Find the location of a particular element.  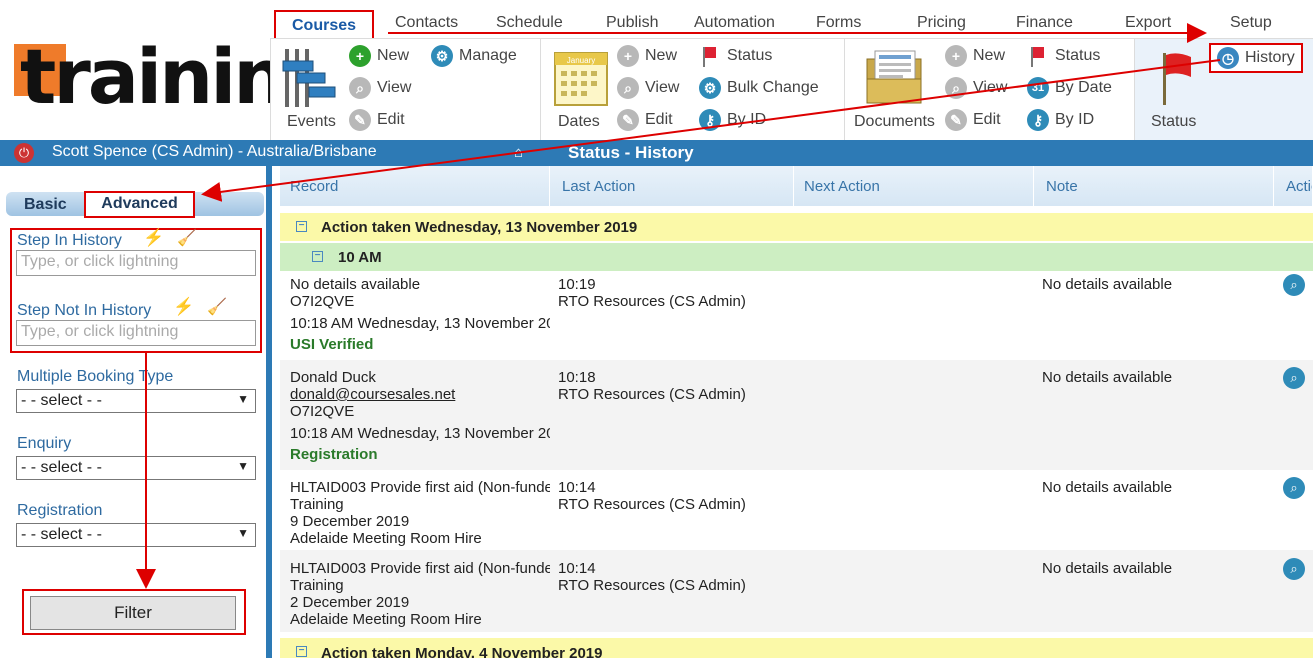

group-header-4-nov: − Action taken Monday, 4 November 2019 is located at coordinates (796, 648).